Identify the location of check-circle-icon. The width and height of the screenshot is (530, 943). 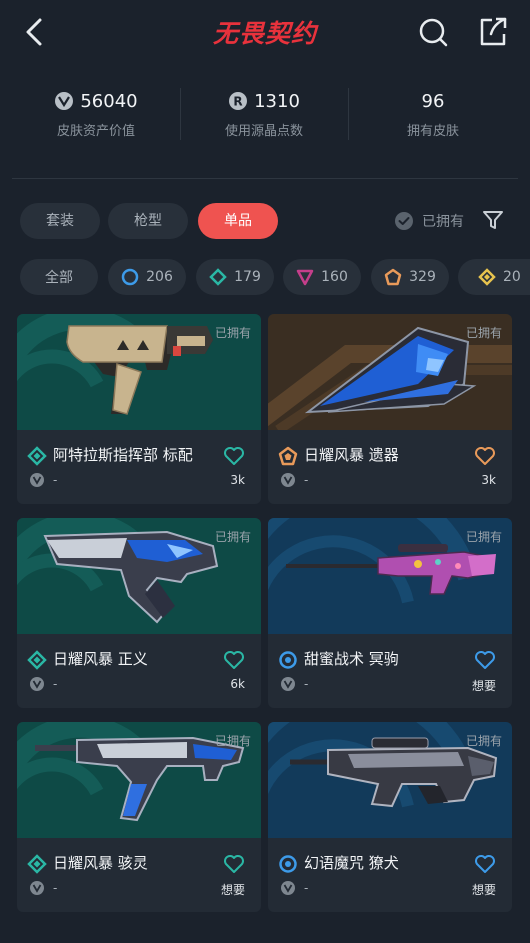
(404, 221).